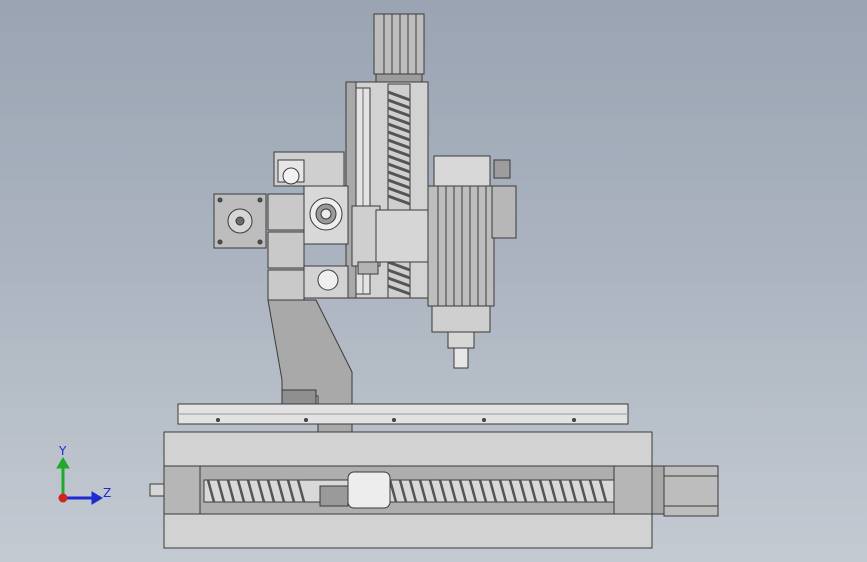 Image resolution: width=867 pixels, height=562 pixels. Describe the element at coordinates (107, 493) in the screenshot. I see `z-axis-label: Z` at that location.